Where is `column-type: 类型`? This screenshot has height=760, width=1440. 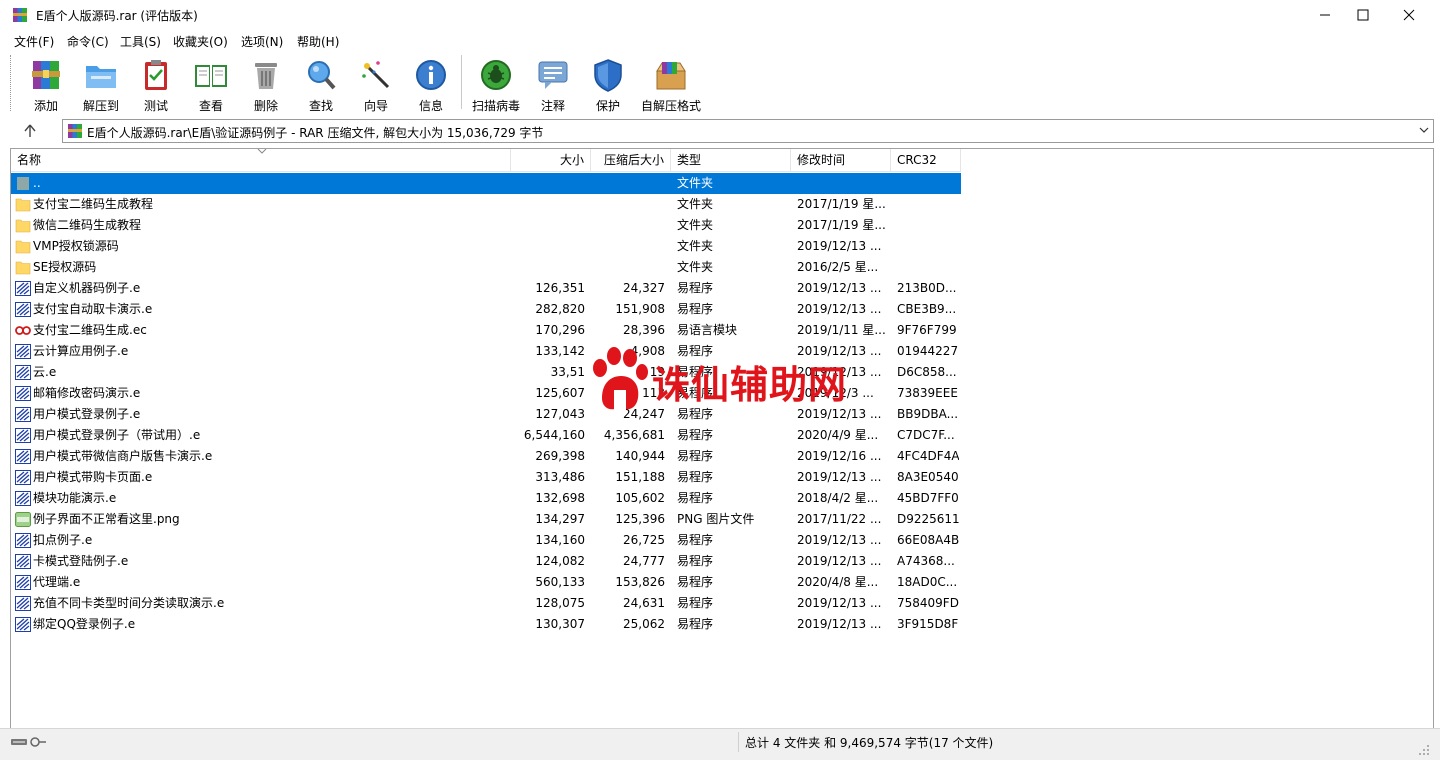 column-type: 类型 is located at coordinates (731, 160).